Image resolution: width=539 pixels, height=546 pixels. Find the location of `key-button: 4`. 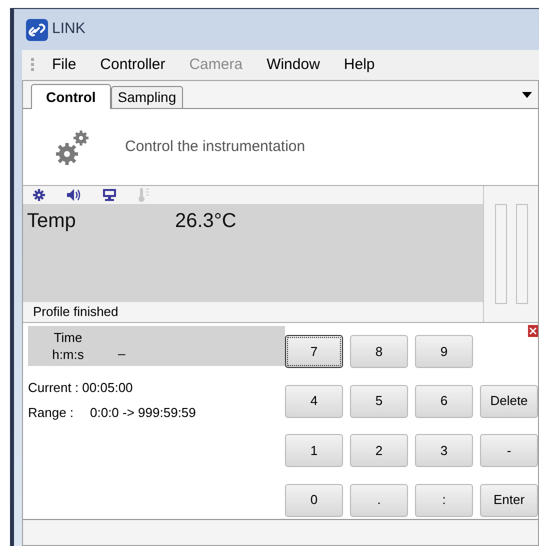

key-button: 4 is located at coordinates (314, 401).